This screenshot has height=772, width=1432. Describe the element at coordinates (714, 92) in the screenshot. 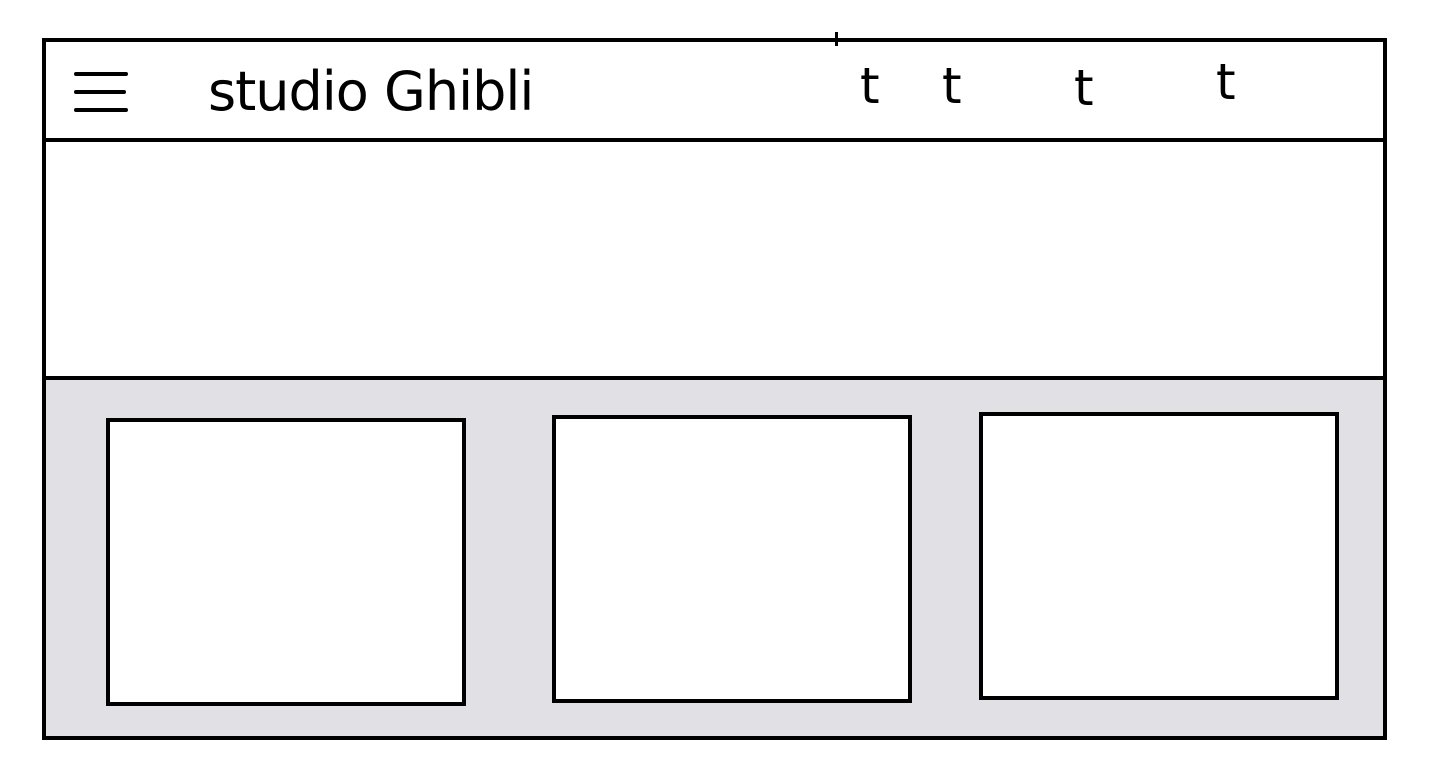

I see `navbar: studio Ghibli t t t t` at that location.